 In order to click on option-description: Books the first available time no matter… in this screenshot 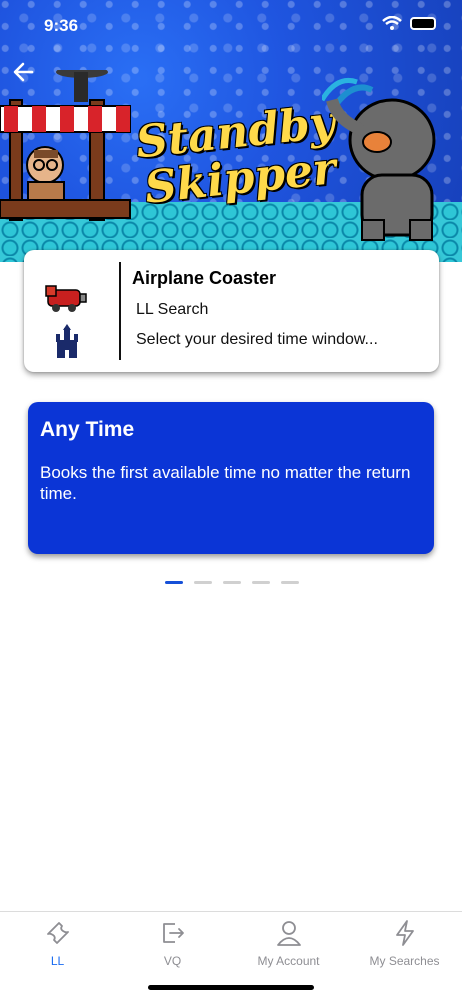, I will do `click(225, 483)`.